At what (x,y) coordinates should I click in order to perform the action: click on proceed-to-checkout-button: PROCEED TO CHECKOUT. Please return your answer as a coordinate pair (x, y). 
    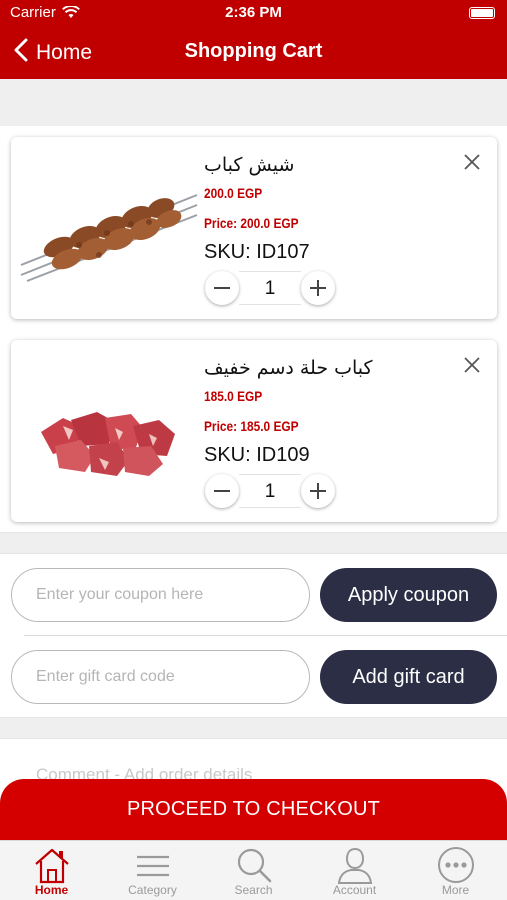
    Looking at the image, I should click on (253, 809).